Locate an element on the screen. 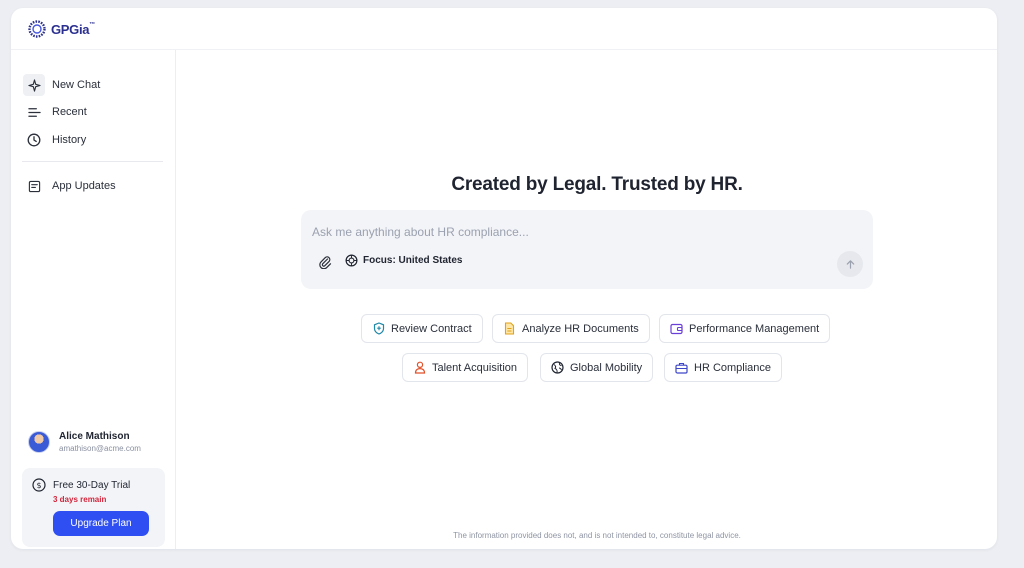 This screenshot has width=1024, height=568. sidebar-item-label: Recent is located at coordinates (69, 112).